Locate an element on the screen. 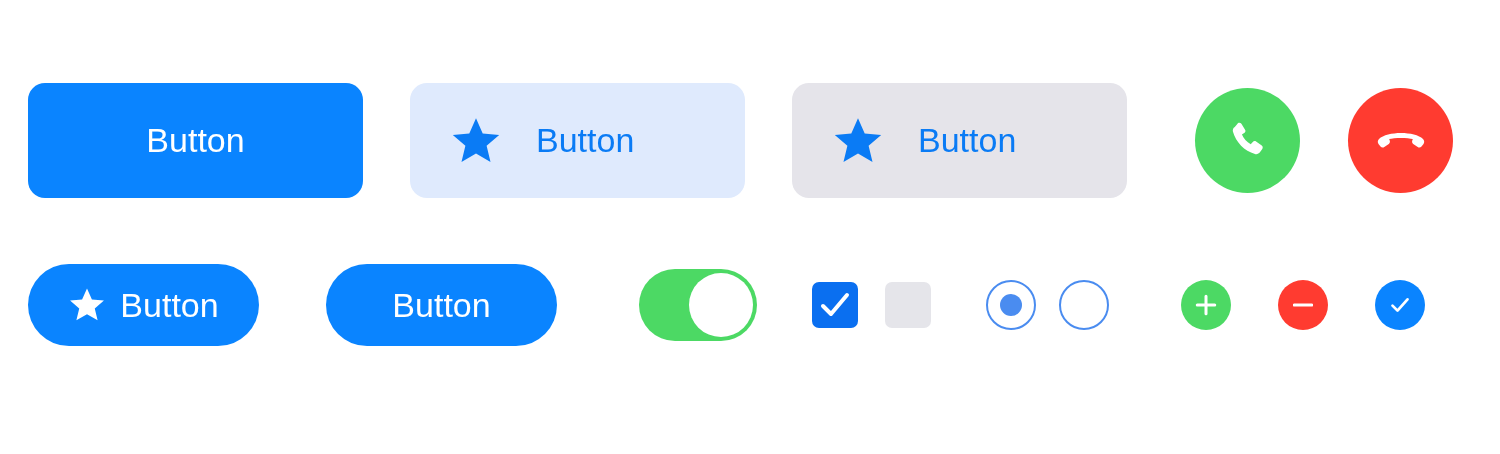 Image resolution: width=1500 pixels, height=454 pixels. add-button is located at coordinates (1206, 305).